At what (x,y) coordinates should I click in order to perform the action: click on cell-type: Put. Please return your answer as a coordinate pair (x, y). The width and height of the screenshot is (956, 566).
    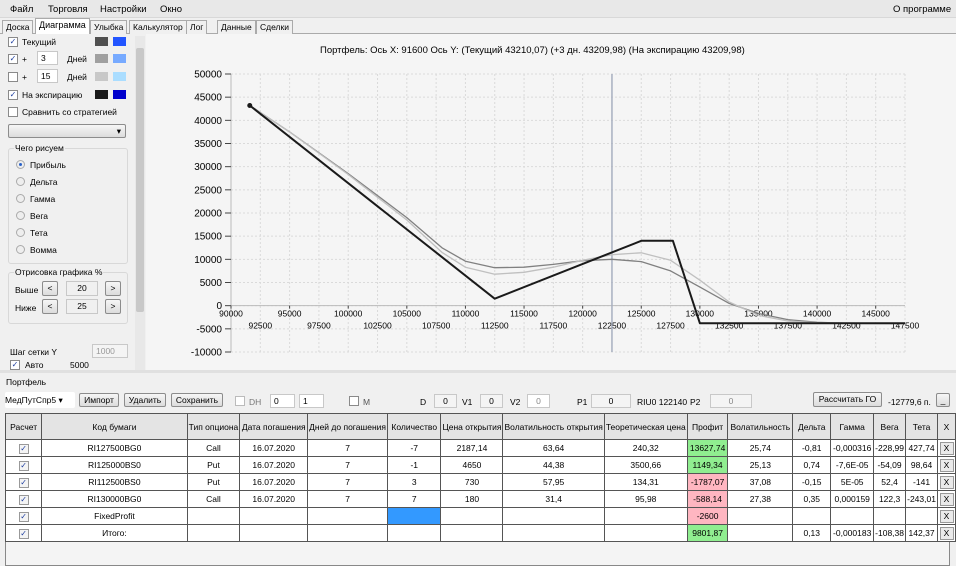
    Looking at the image, I should click on (213, 482).